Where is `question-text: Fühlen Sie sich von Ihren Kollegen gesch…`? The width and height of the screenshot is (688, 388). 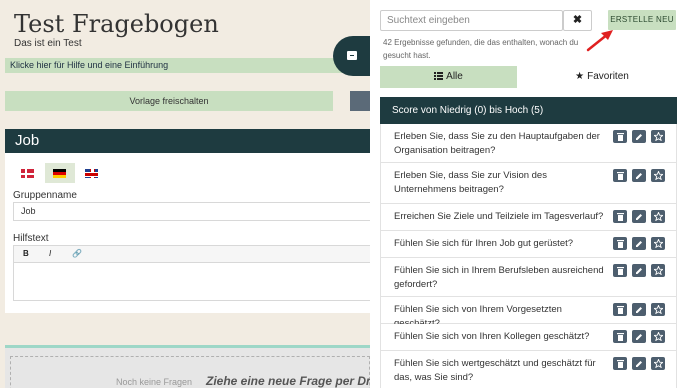 question-text: Fühlen Sie sich von Ihren Kollegen gesch… is located at coordinates (492, 336).